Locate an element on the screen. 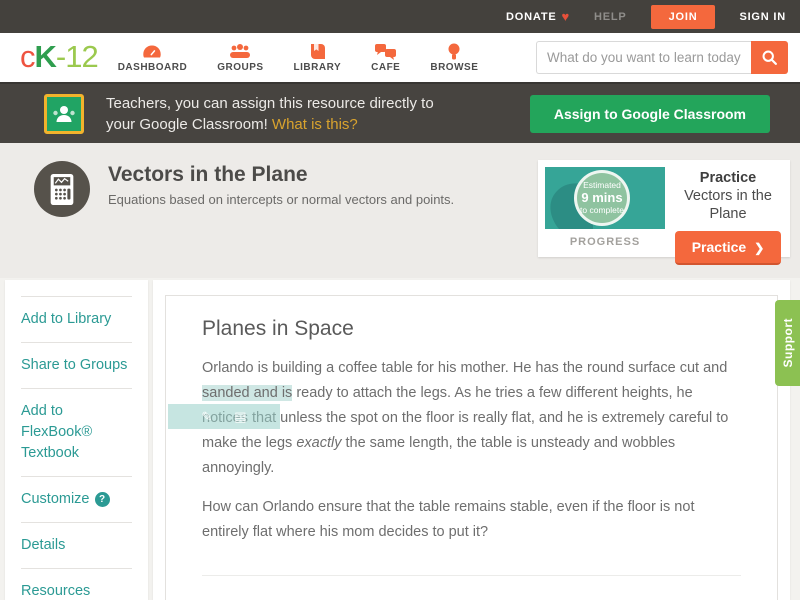  practice-title: Practice Vectors in the Plane is located at coordinates (728, 196).